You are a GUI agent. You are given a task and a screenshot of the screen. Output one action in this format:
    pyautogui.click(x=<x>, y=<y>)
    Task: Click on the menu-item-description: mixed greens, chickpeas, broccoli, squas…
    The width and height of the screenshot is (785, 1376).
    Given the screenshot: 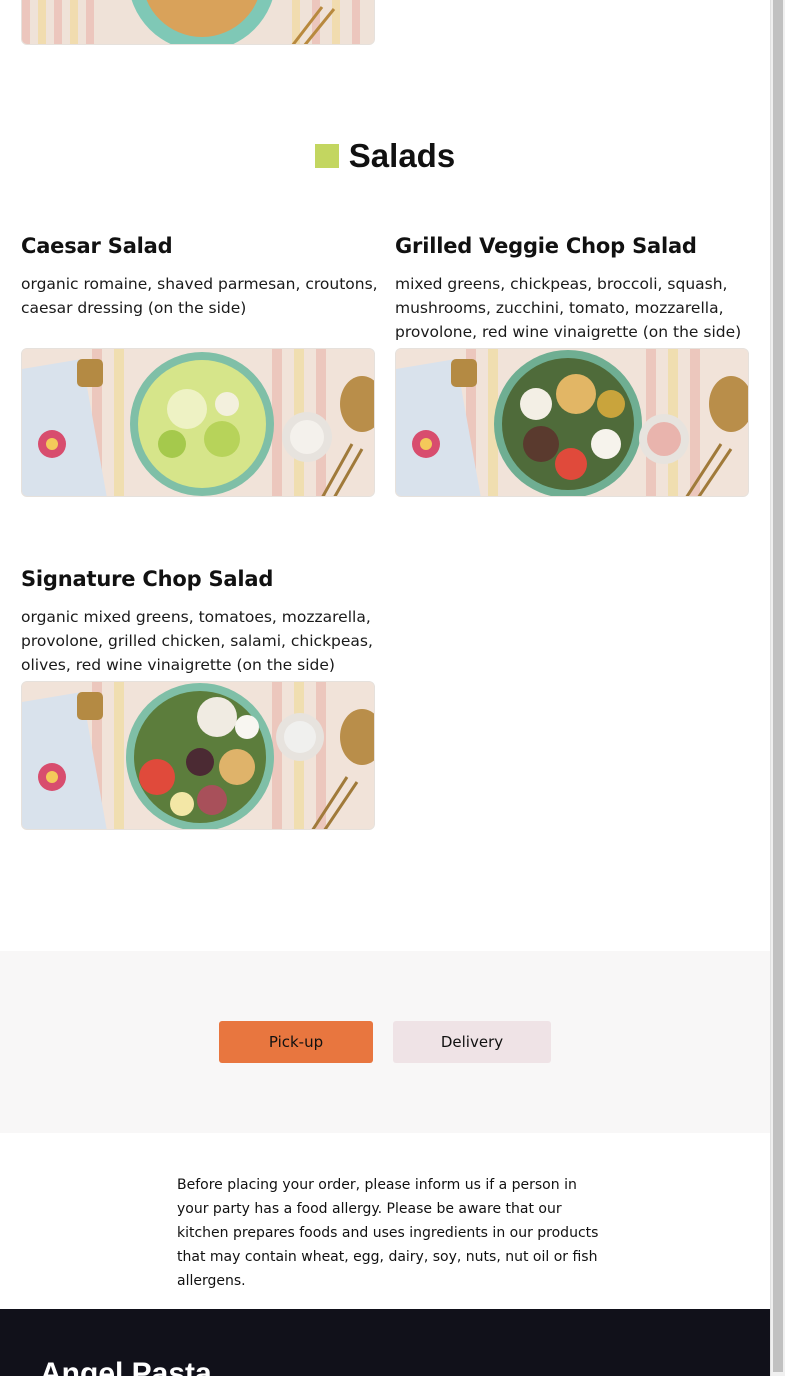 What is the action you would take?
    pyautogui.click(x=568, y=308)
    